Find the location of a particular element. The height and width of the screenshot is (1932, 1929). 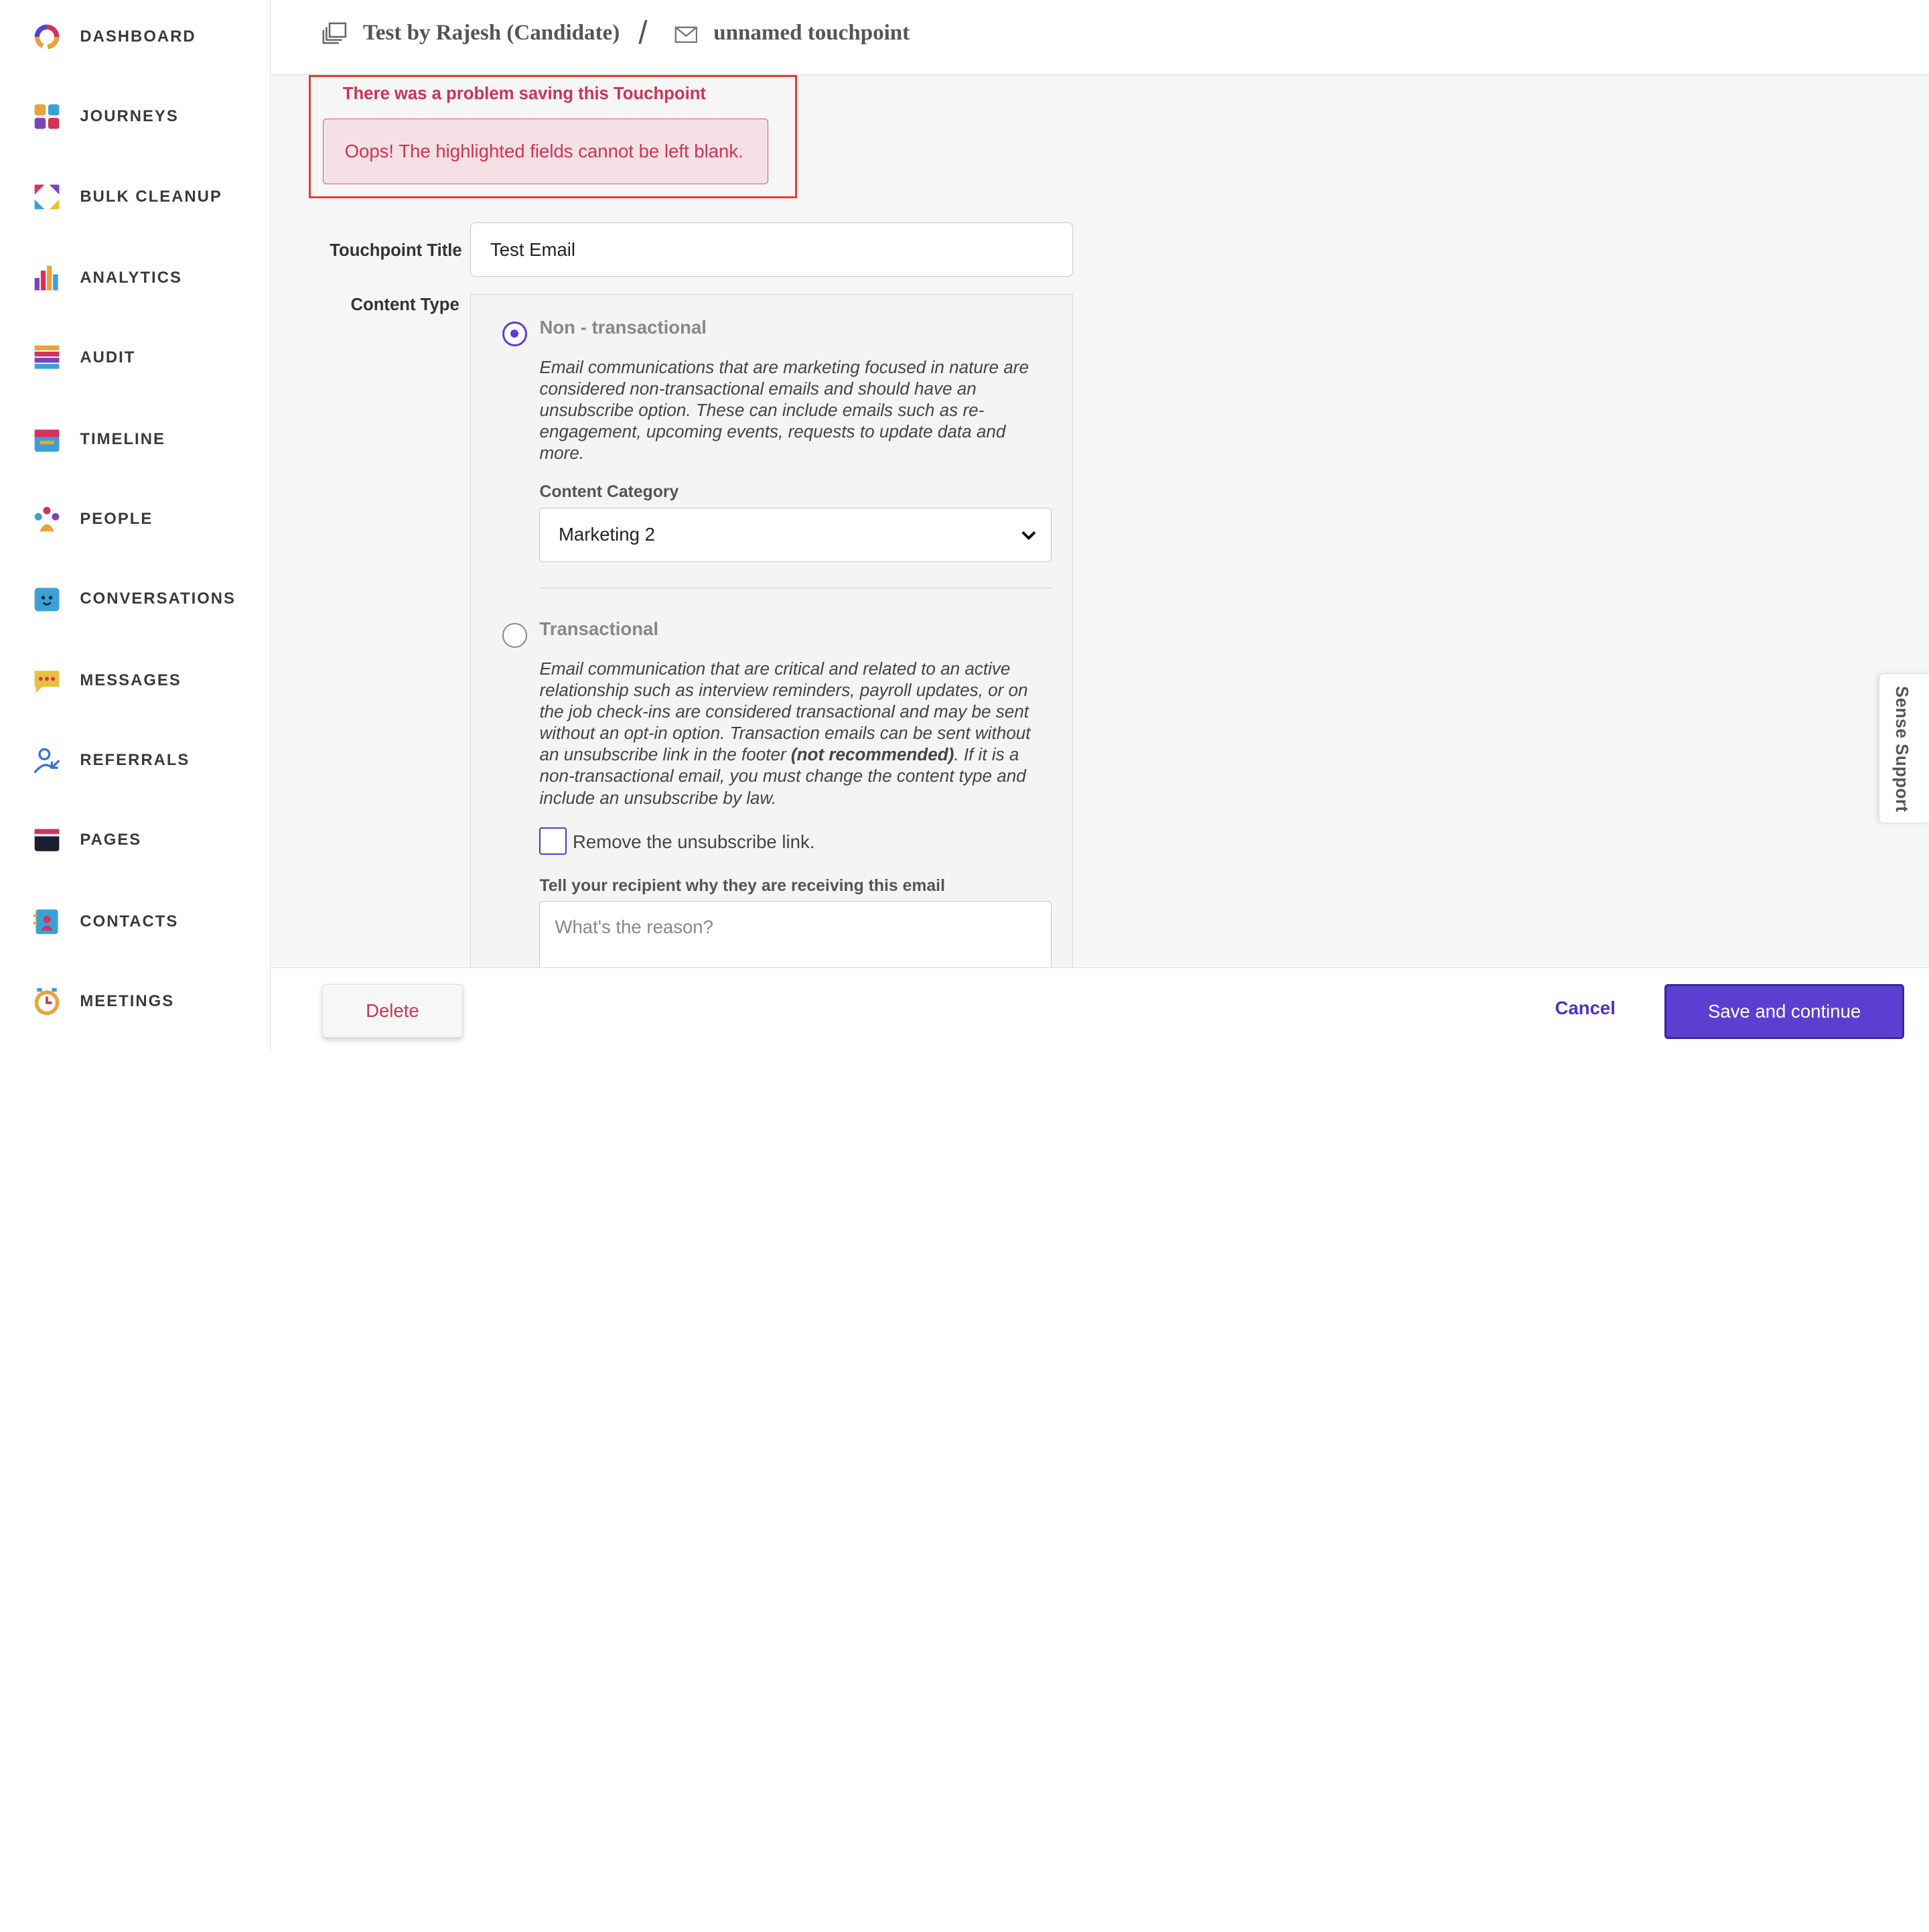

sidebar-item-messages: MESSAGES is located at coordinates (134, 680).